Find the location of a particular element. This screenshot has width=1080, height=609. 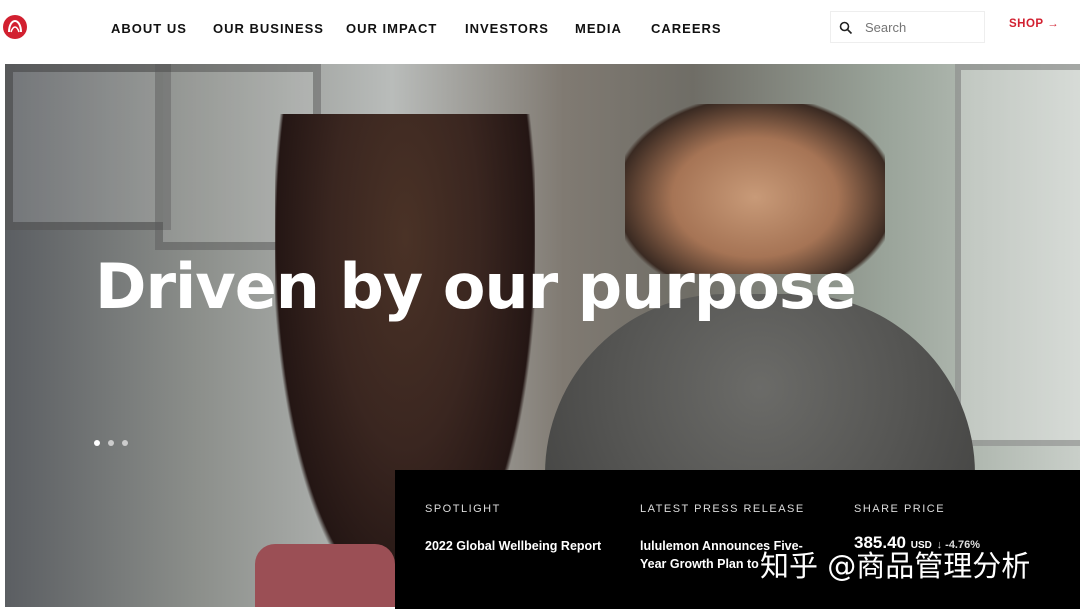

lululemon-logo is located at coordinates (15, 27).